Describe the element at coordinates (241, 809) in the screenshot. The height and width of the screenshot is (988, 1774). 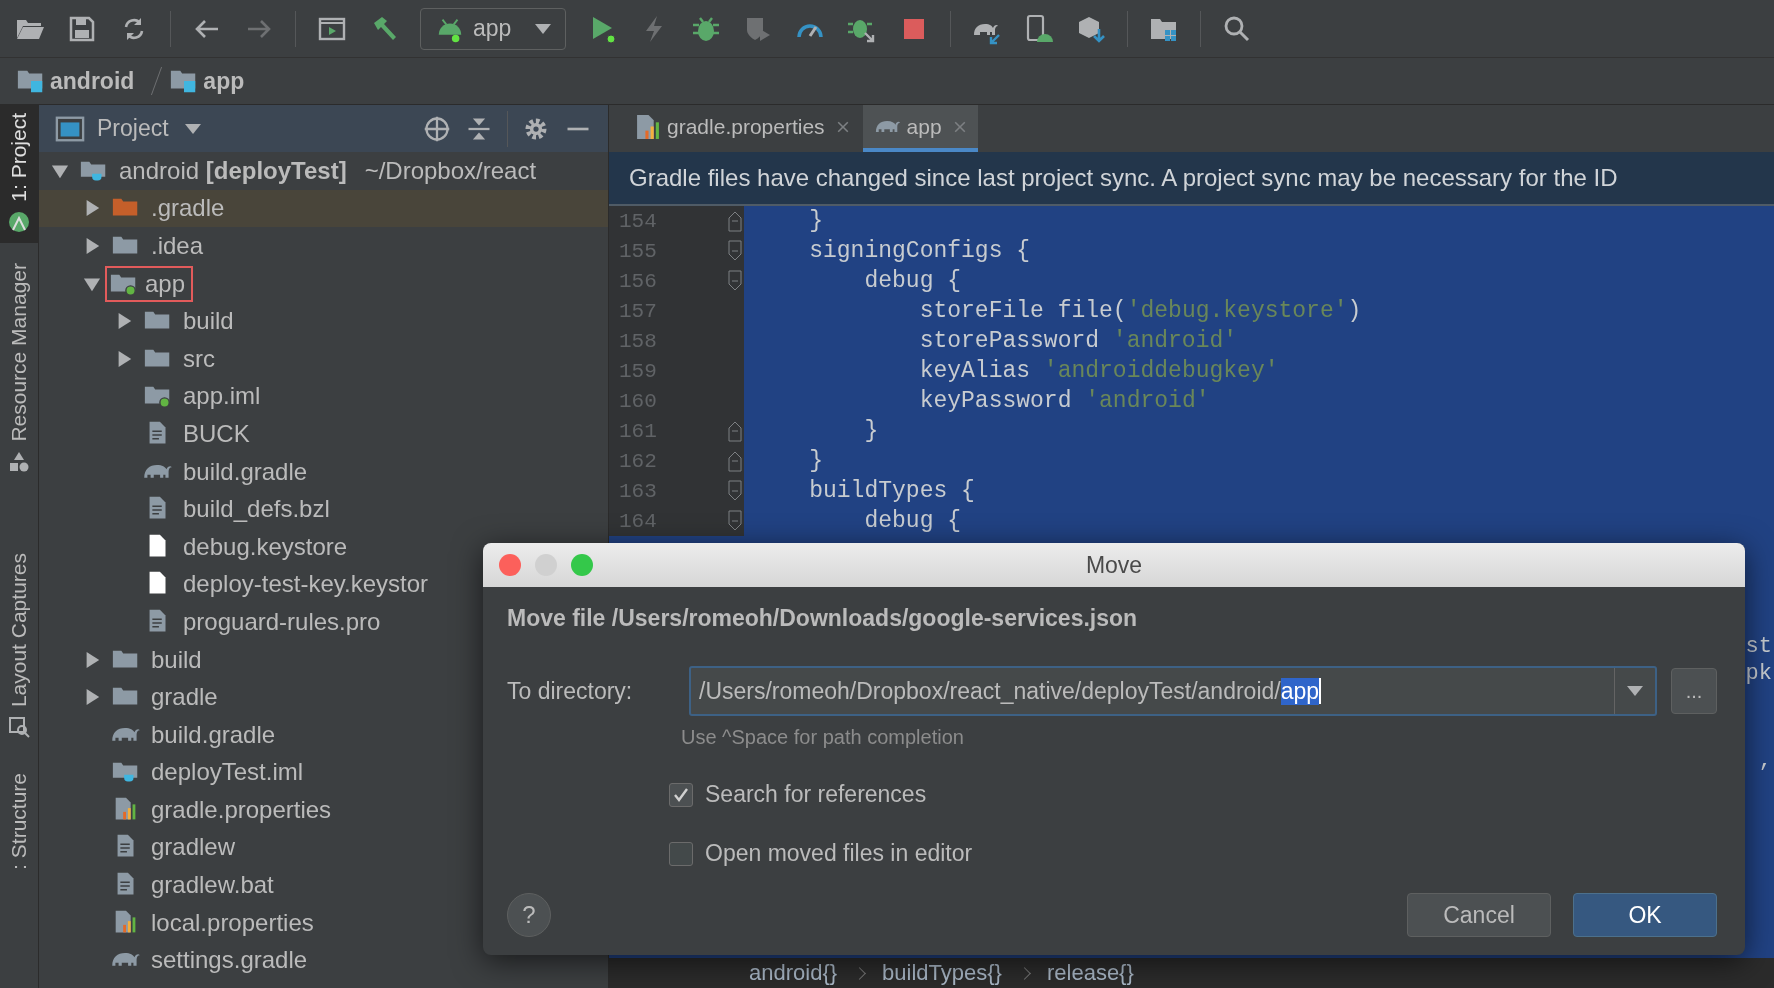
I see `tree-item: gradle.properties` at that location.